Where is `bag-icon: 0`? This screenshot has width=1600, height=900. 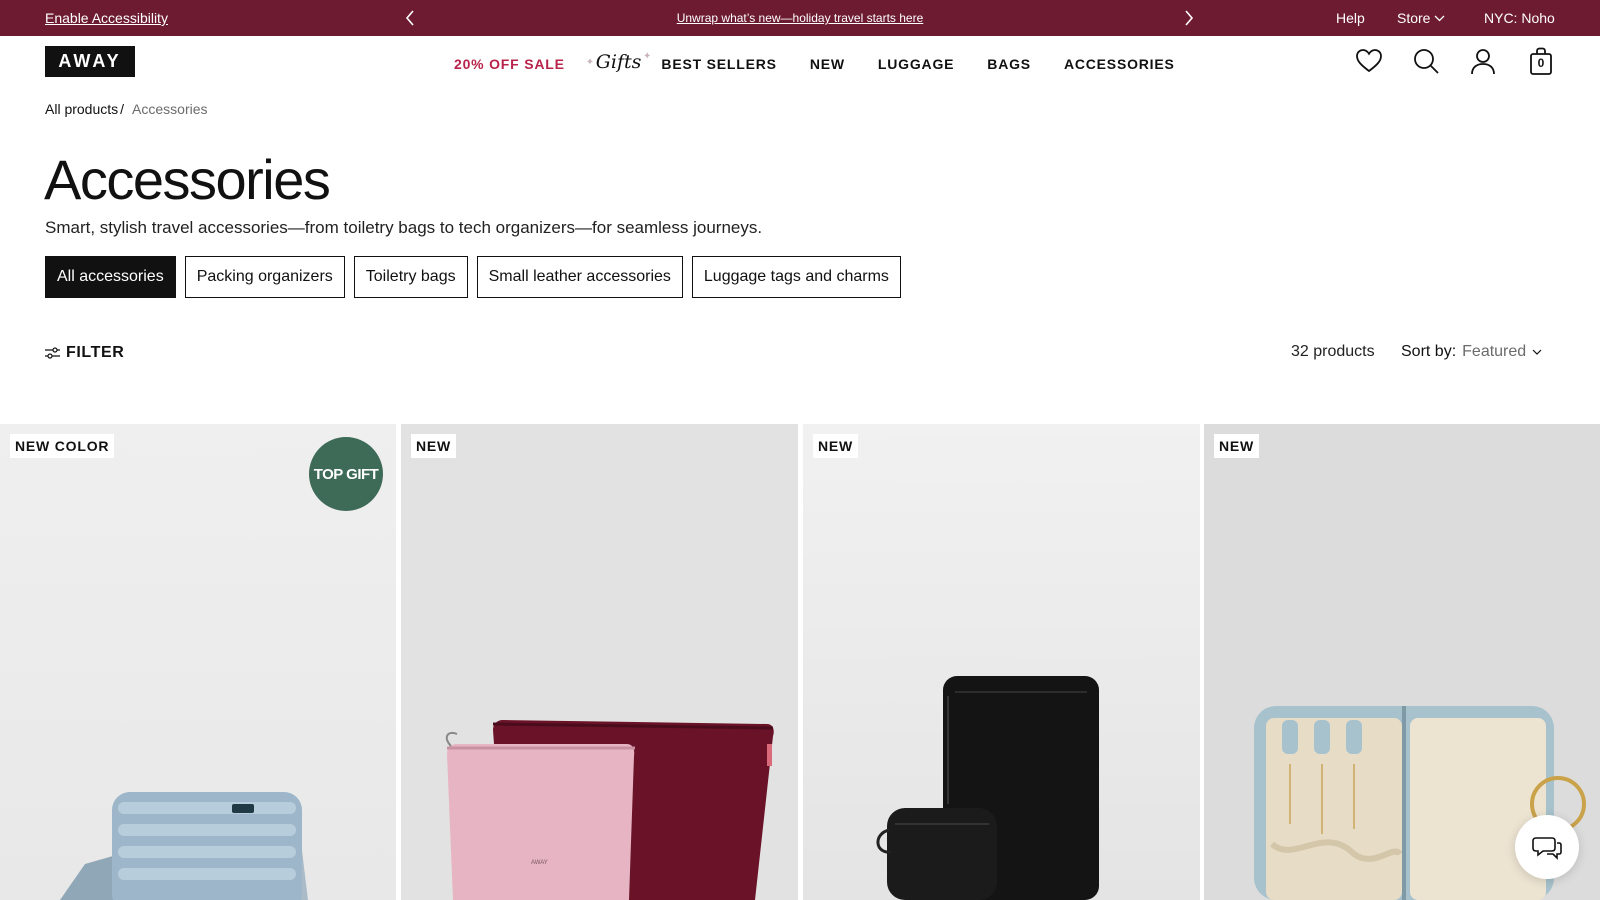
bag-icon: 0 is located at coordinates (1541, 61).